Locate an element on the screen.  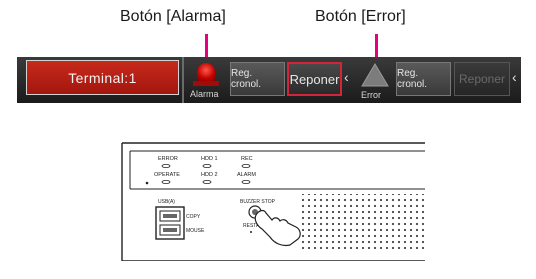
error-button-callout: Botón [Error] is located at coordinates (360, 16).